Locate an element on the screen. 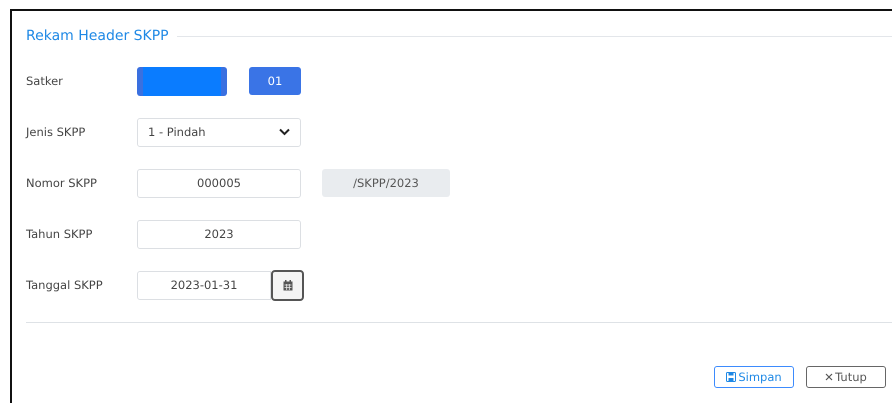 The height and width of the screenshot is (403, 892). field-label: Nomor SKPP is located at coordinates (62, 183).